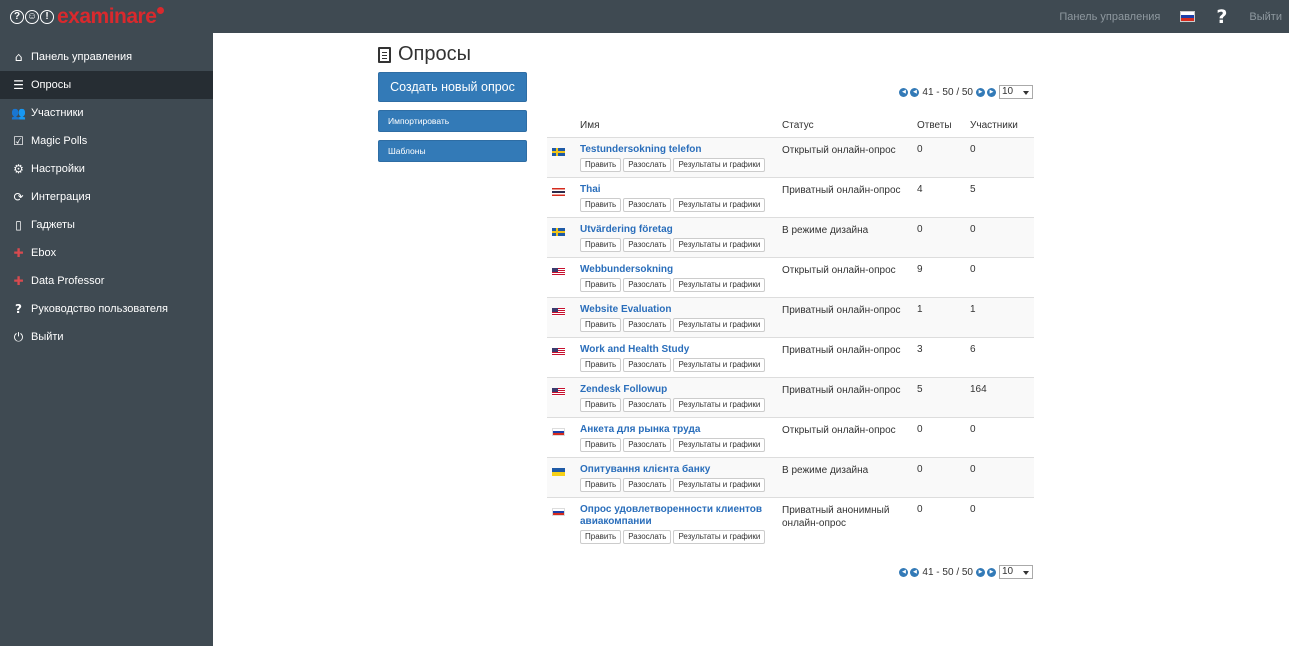 The width and height of the screenshot is (1289, 646). What do you see at coordinates (681, 430) in the screenshot?
I see `survey-name-link: Анкета для рынка труда` at bounding box center [681, 430].